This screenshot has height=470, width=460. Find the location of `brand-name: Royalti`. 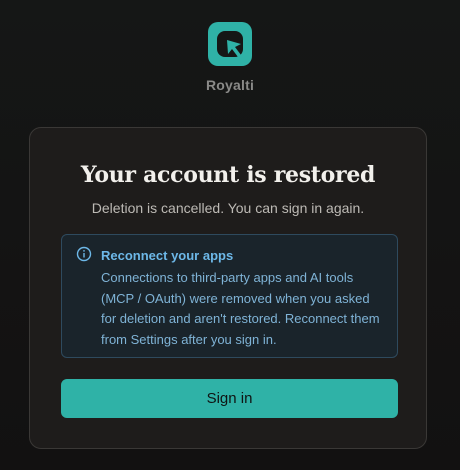

brand-name: Royalti is located at coordinates (230, 85).